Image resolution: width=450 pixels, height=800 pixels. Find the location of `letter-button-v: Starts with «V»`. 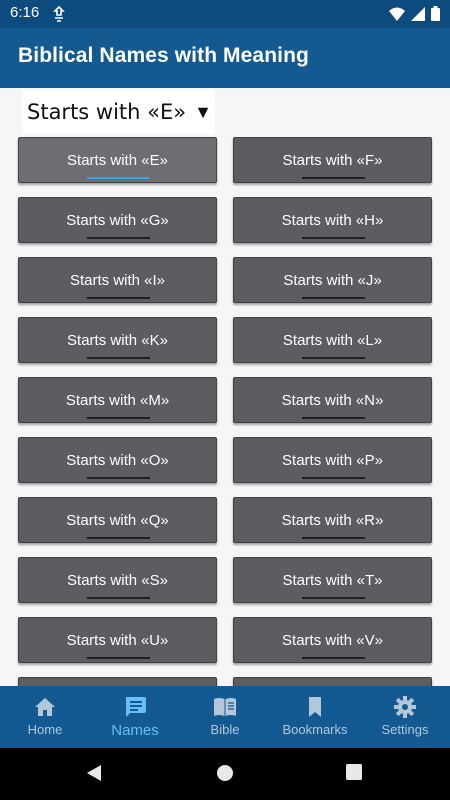

letter-button-v: Starts with «V» is located at coordinates (332, 640).